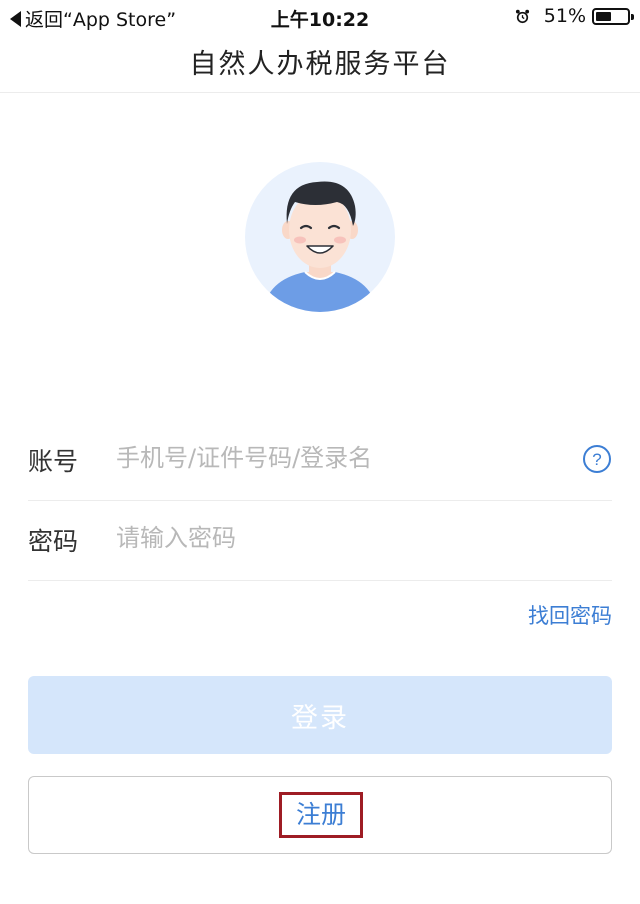  What do you see at coordinates (613, 16) in the screenshot?
I see `battery-icon` at bounding box center [613, 16].